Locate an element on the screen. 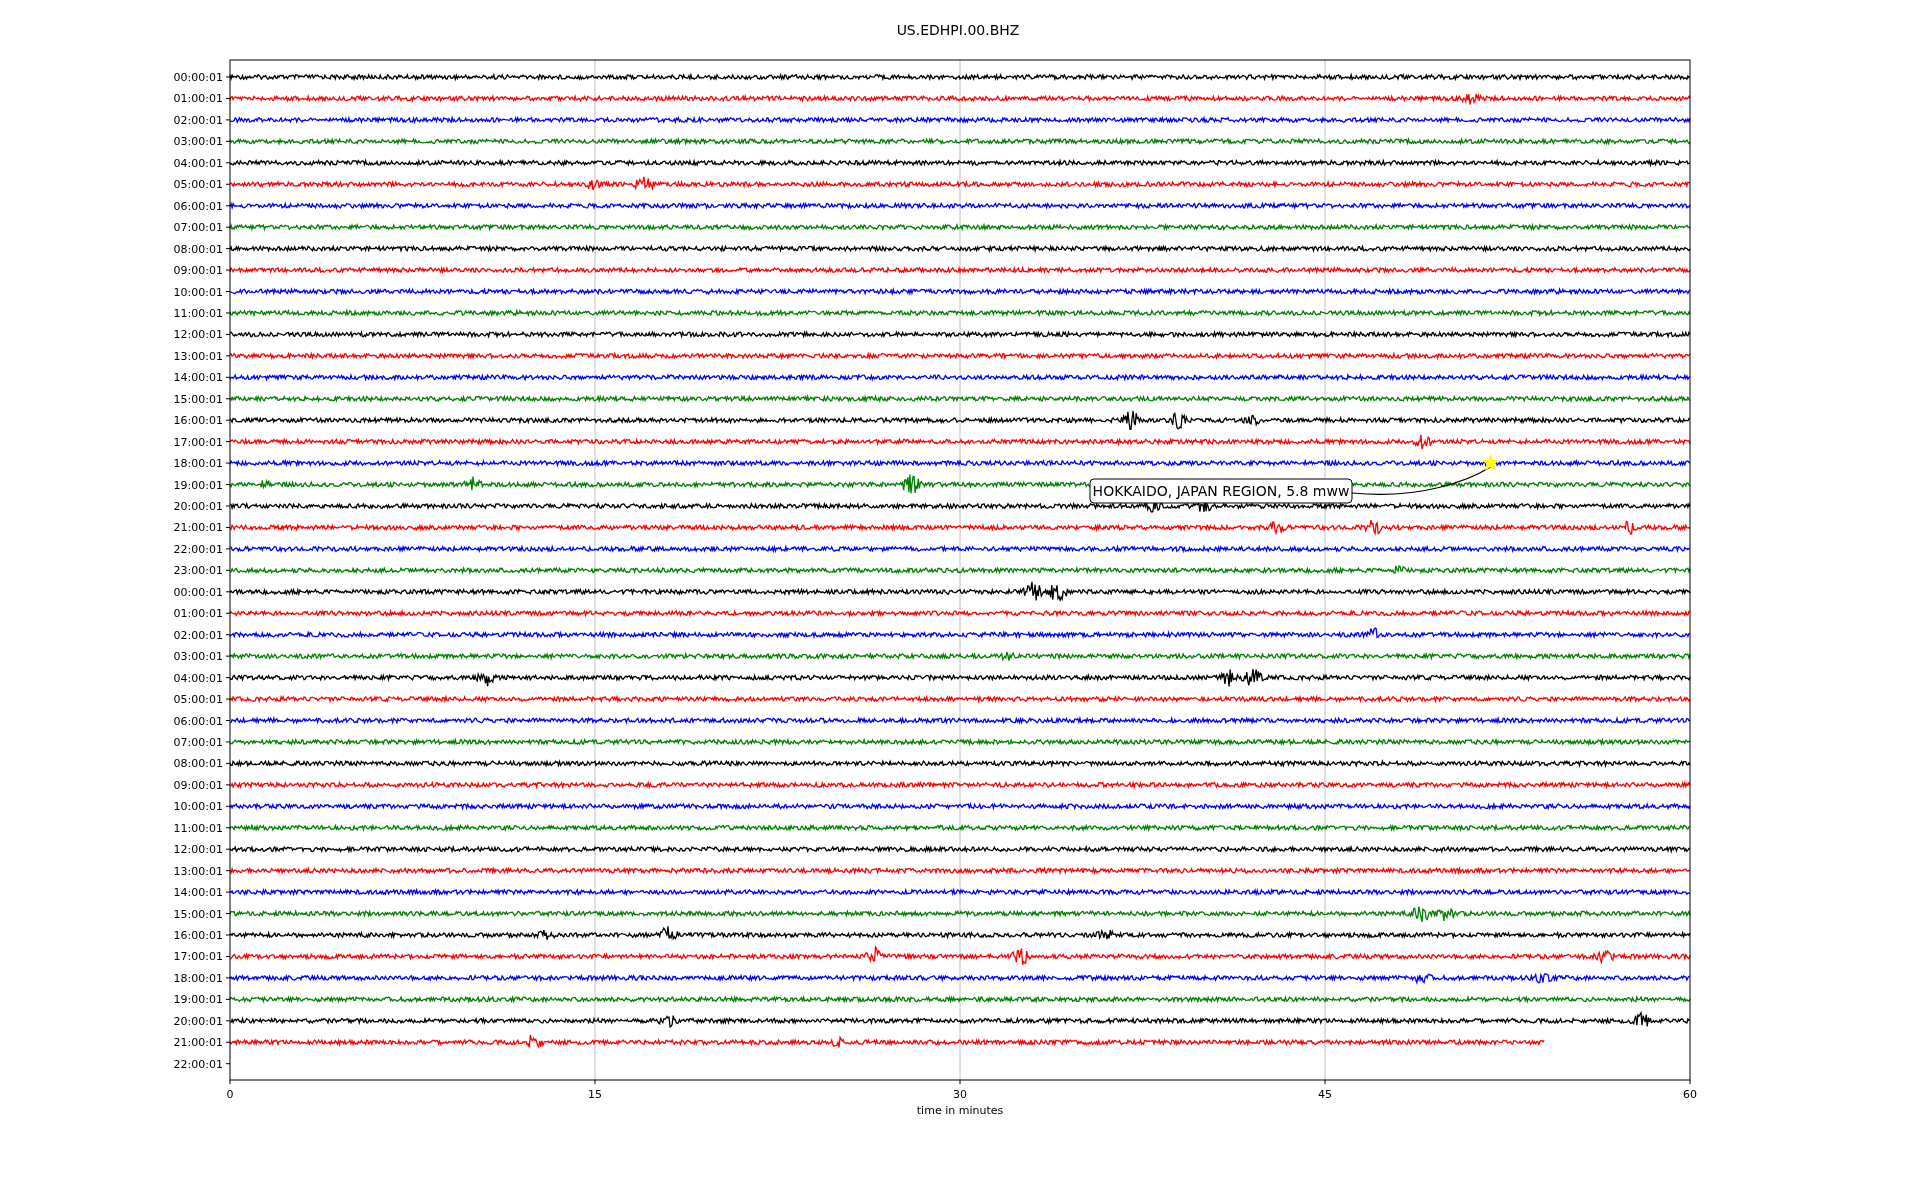  axis-tick-label: 0 is located at coordinates (230, 1094).